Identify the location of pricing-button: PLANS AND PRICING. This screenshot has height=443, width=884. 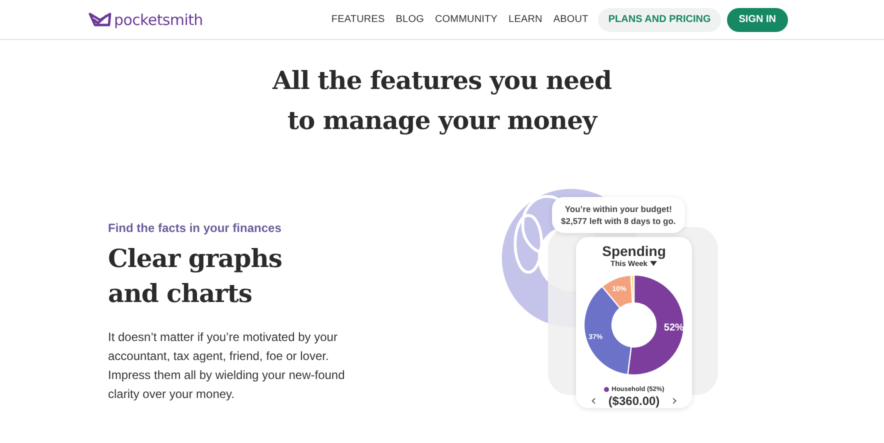
(659, 20).